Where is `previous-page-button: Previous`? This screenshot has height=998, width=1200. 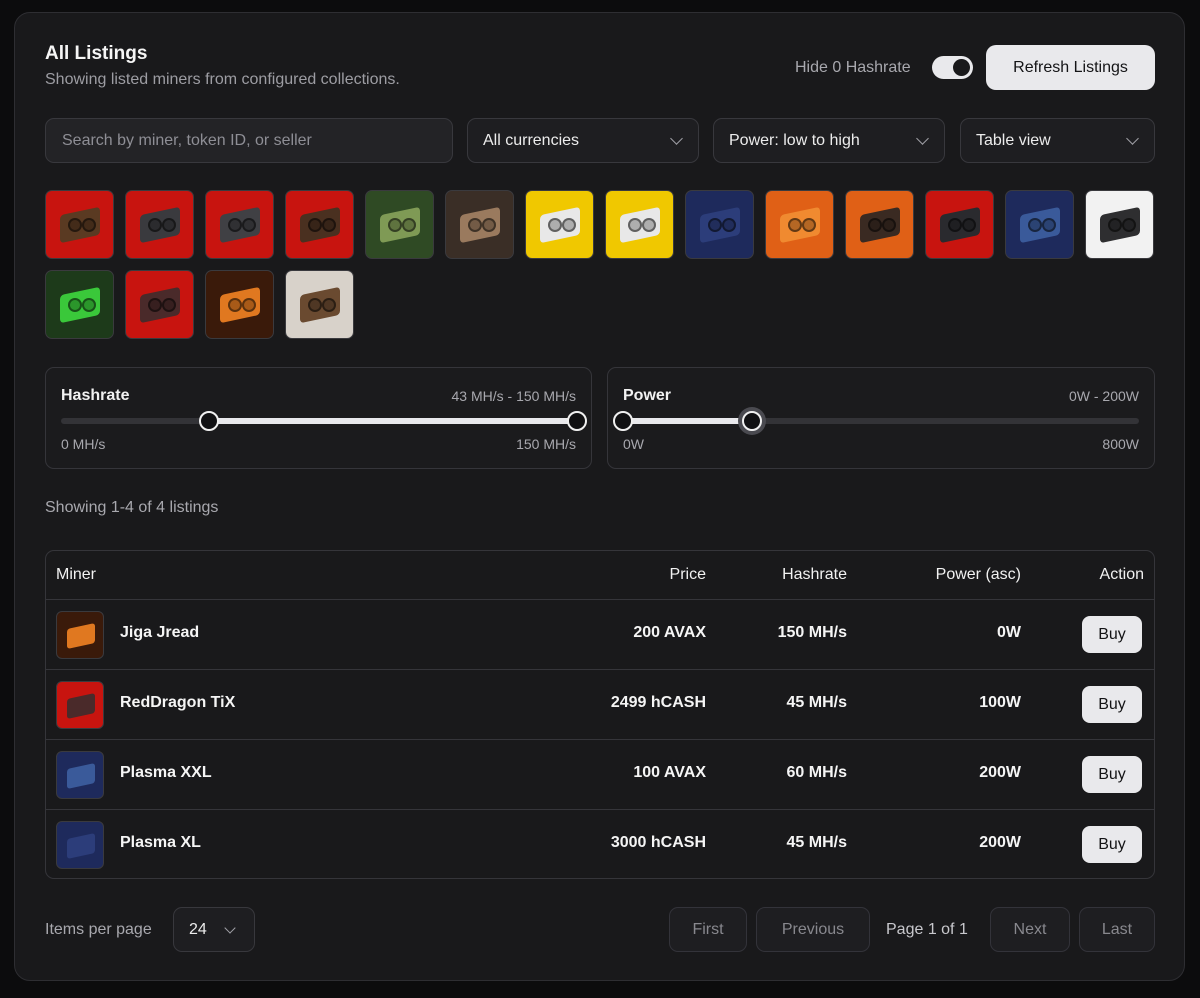 previous-page-button: Previous is located at coordinates (813, 929).